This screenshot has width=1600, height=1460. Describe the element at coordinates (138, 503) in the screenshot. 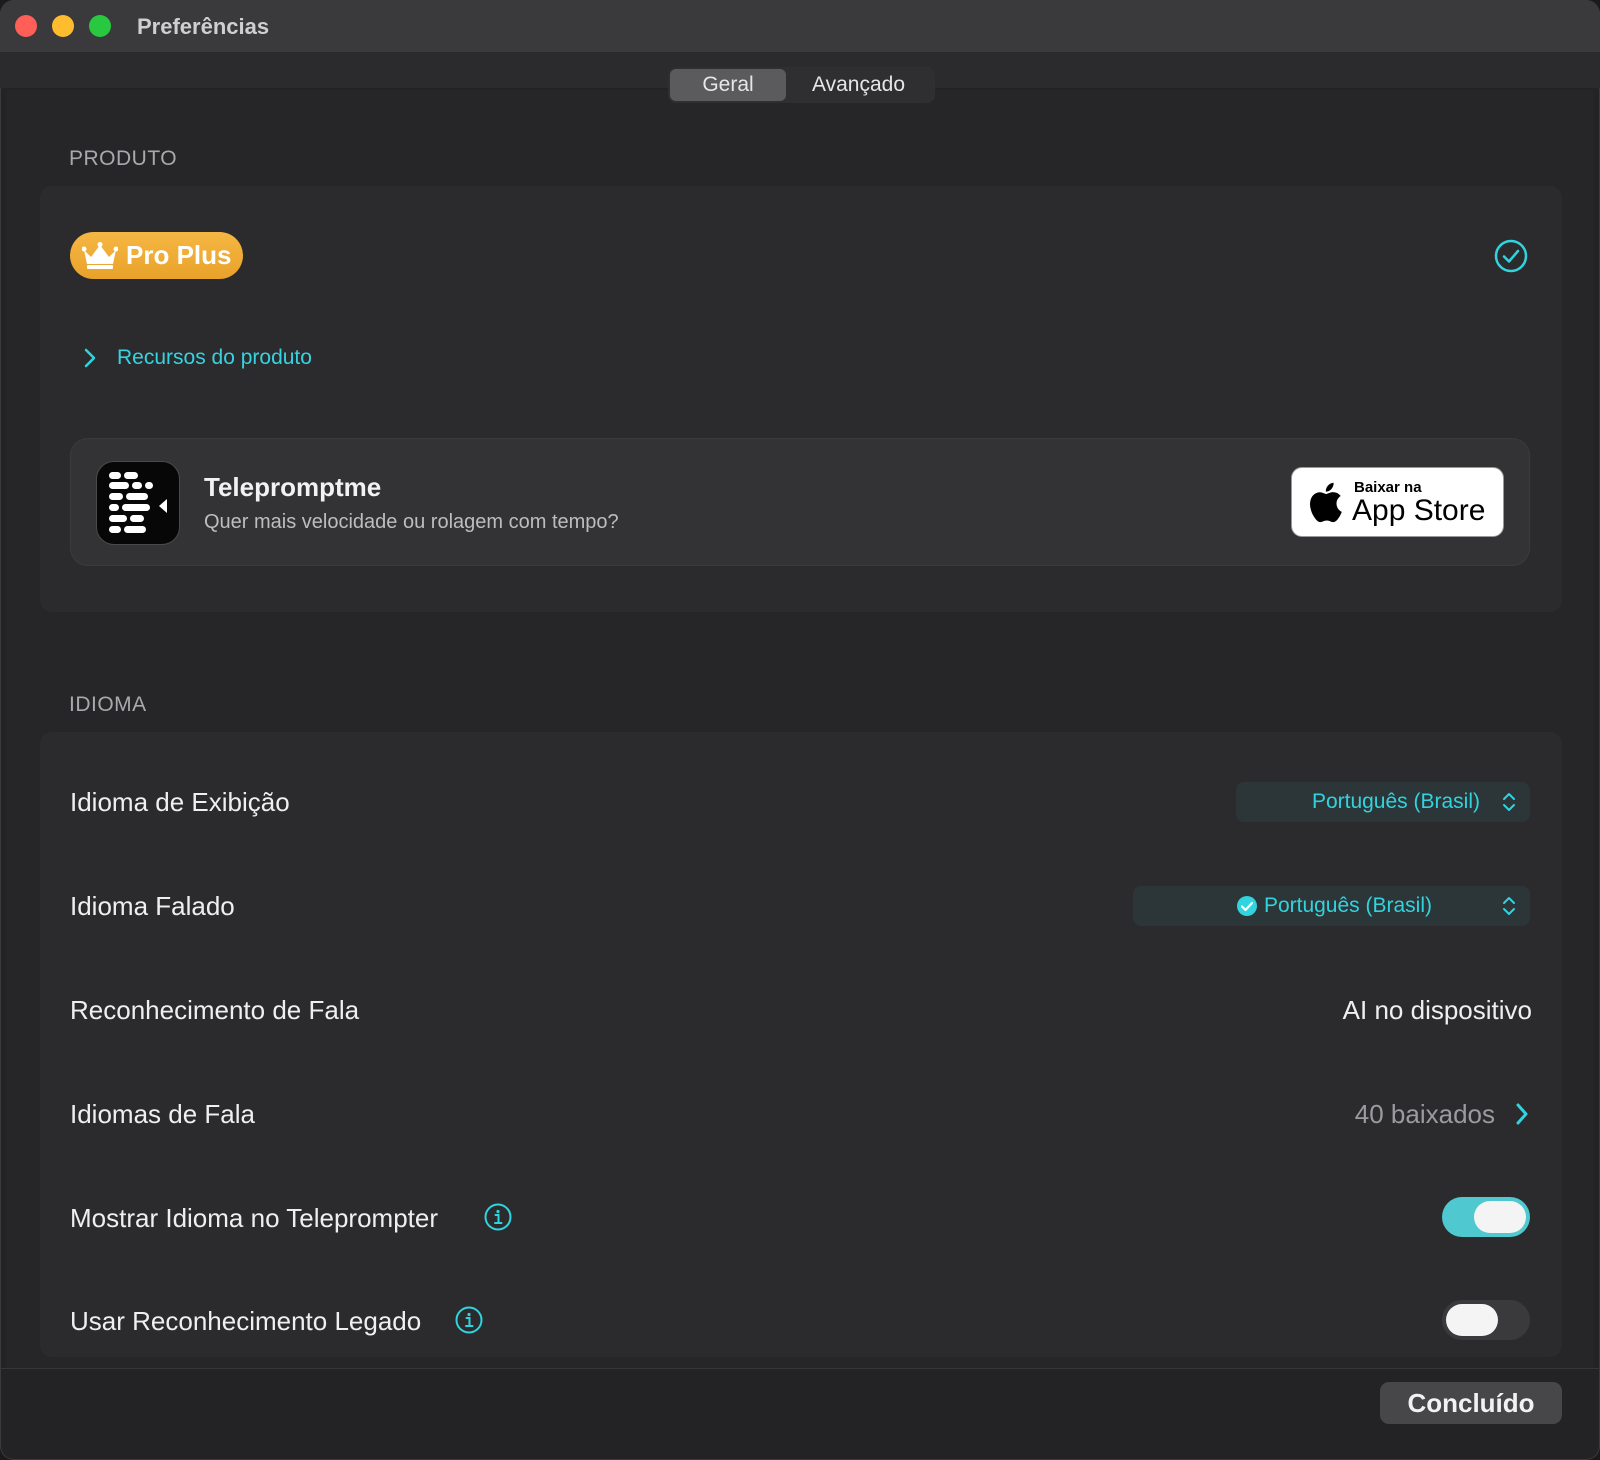

I see `telepromptme-app-icon` at that location.